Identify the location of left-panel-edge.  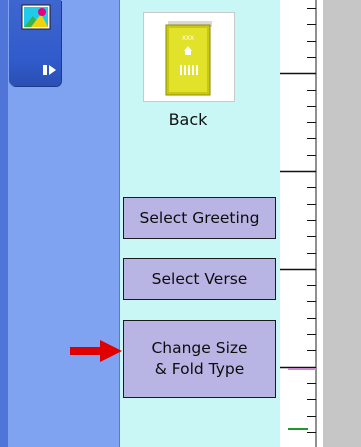
(4, 223).